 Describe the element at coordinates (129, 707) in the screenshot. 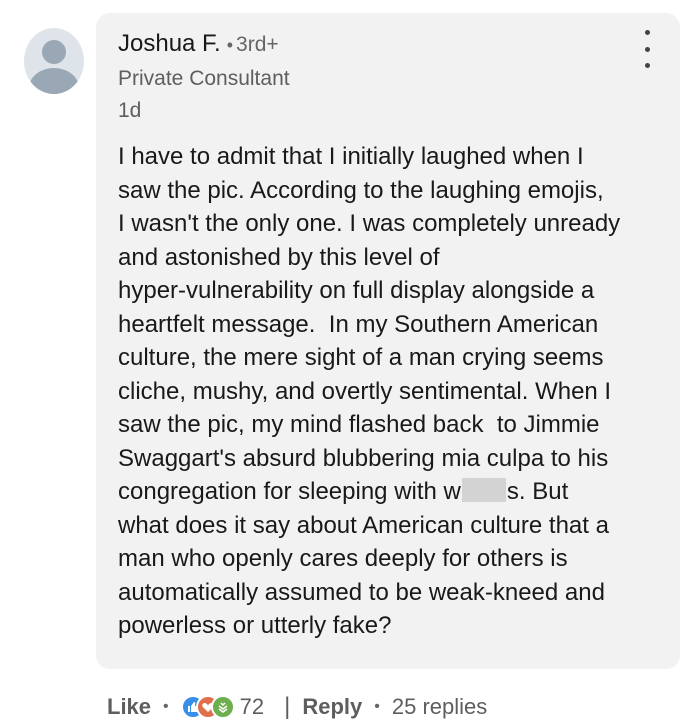

I see `like-button: Like` at that location.